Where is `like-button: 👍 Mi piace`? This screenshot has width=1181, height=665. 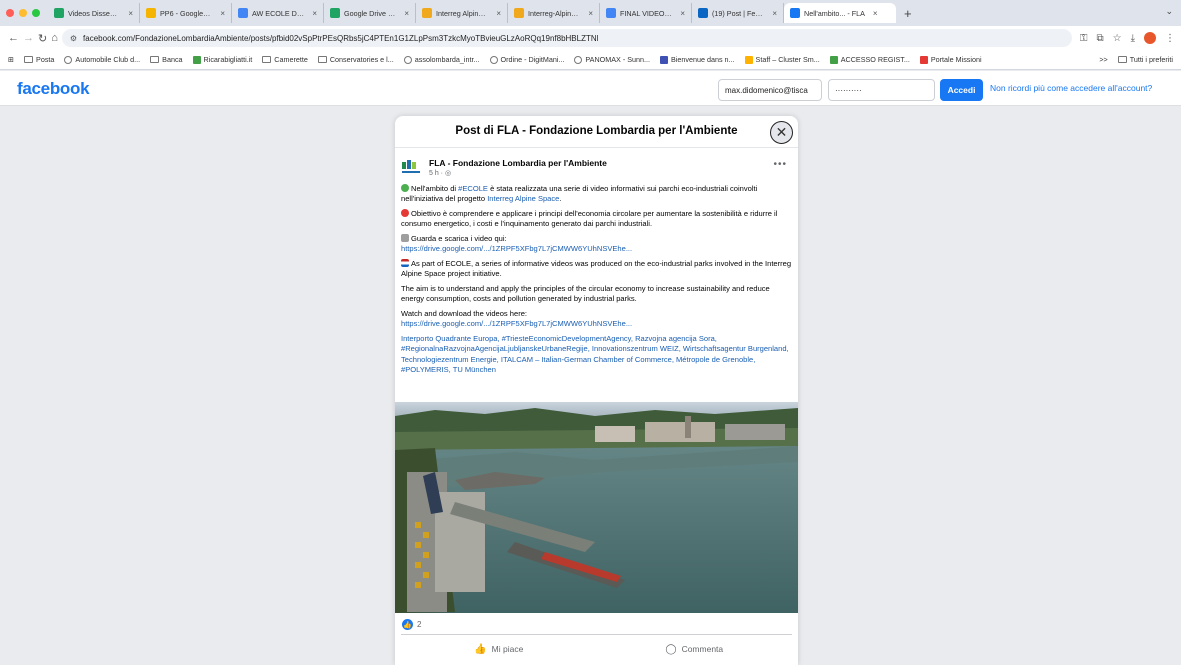
like-button: 👍 Mi piace is located at coordinates (499, 649).